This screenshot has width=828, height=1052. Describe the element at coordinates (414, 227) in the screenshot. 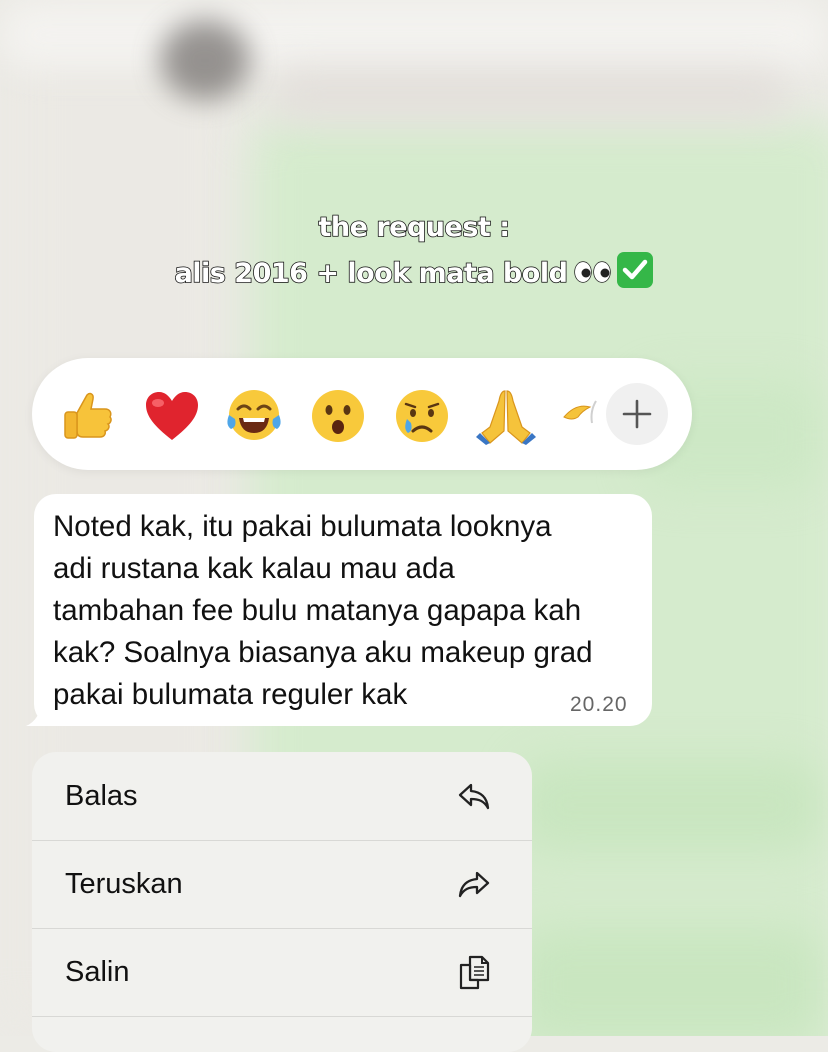

I see `overlay-caption-line1: the request :` at that location.